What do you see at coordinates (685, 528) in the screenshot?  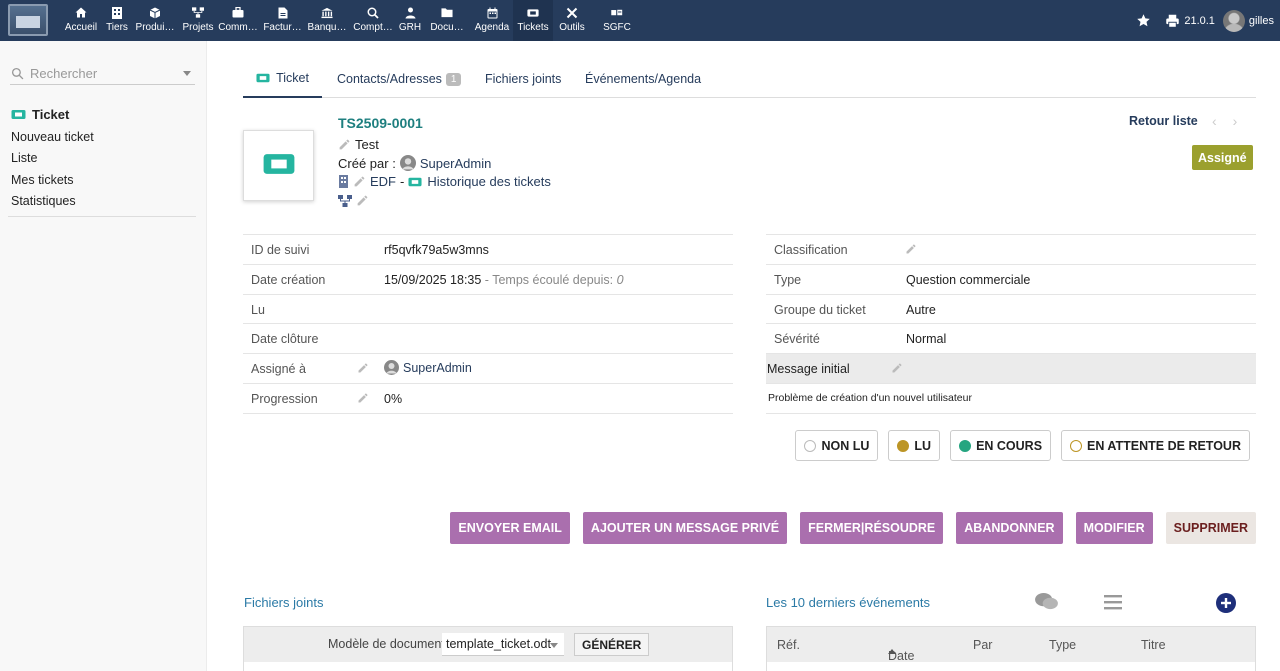 I see `add-private-message-button: AJOUTER UN MESSAGE PRIVÉ` at bounding box center [685, 528].